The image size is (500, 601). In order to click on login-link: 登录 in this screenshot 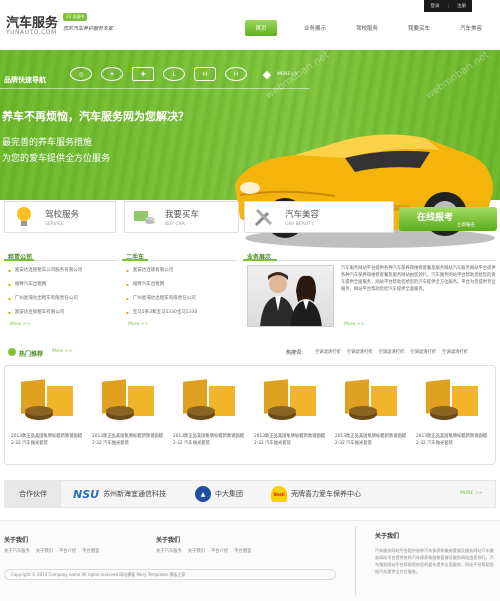, I will do `click(434, 6)`.